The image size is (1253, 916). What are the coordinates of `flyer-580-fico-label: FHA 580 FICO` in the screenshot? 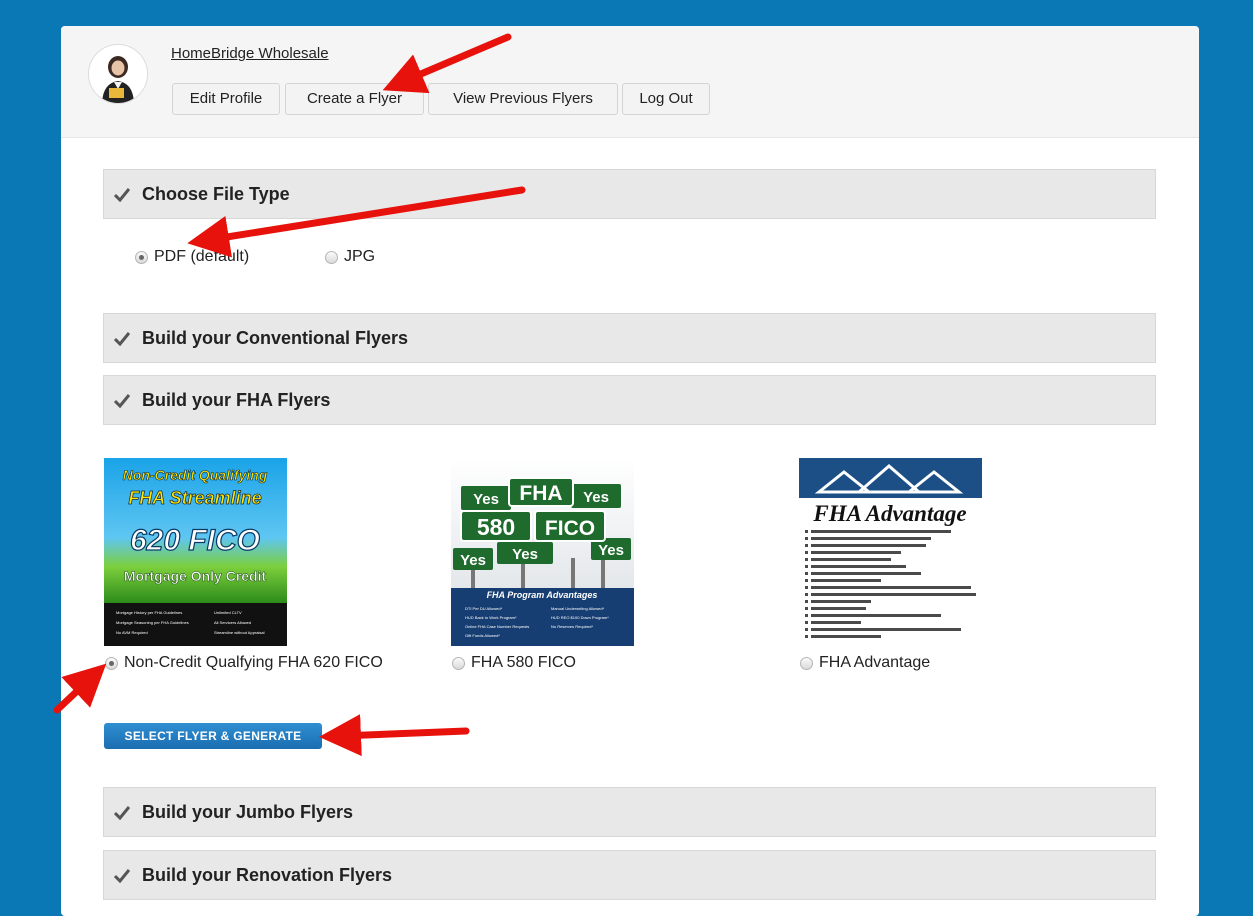 It's located at (523, 663).